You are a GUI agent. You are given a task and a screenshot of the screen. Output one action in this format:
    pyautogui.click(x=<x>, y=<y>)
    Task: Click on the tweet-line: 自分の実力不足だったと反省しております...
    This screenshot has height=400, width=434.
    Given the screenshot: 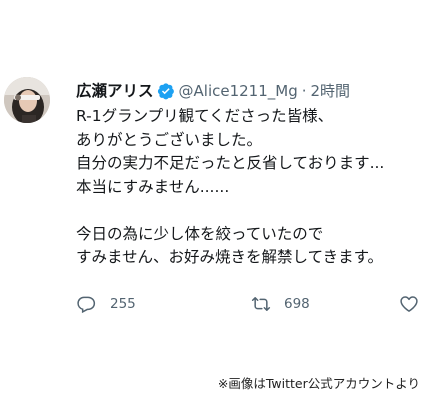 What is the action you would take?
    pyautogui.click(x=230, y=163)
    